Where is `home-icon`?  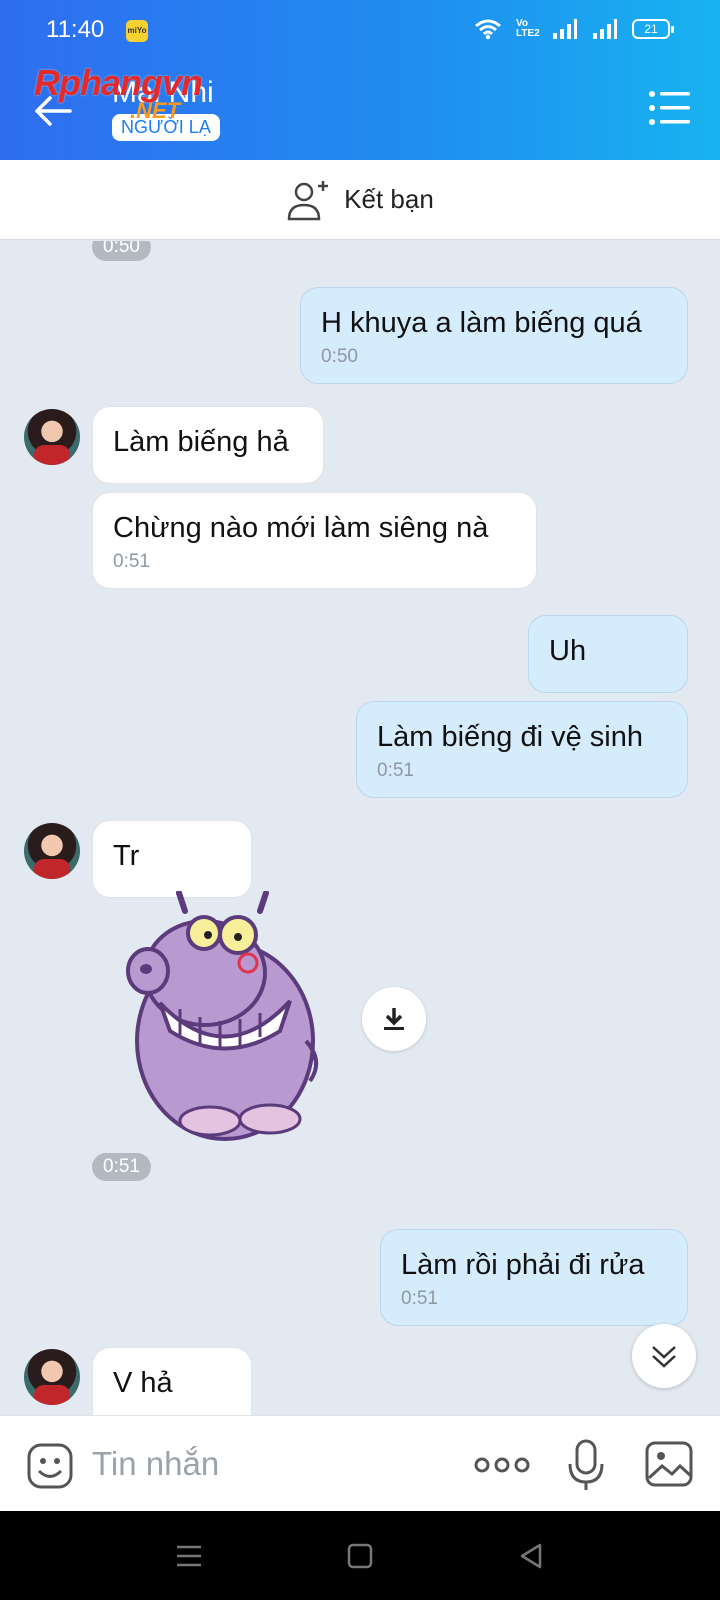
home-icon is located at coordinates (360, 1556).